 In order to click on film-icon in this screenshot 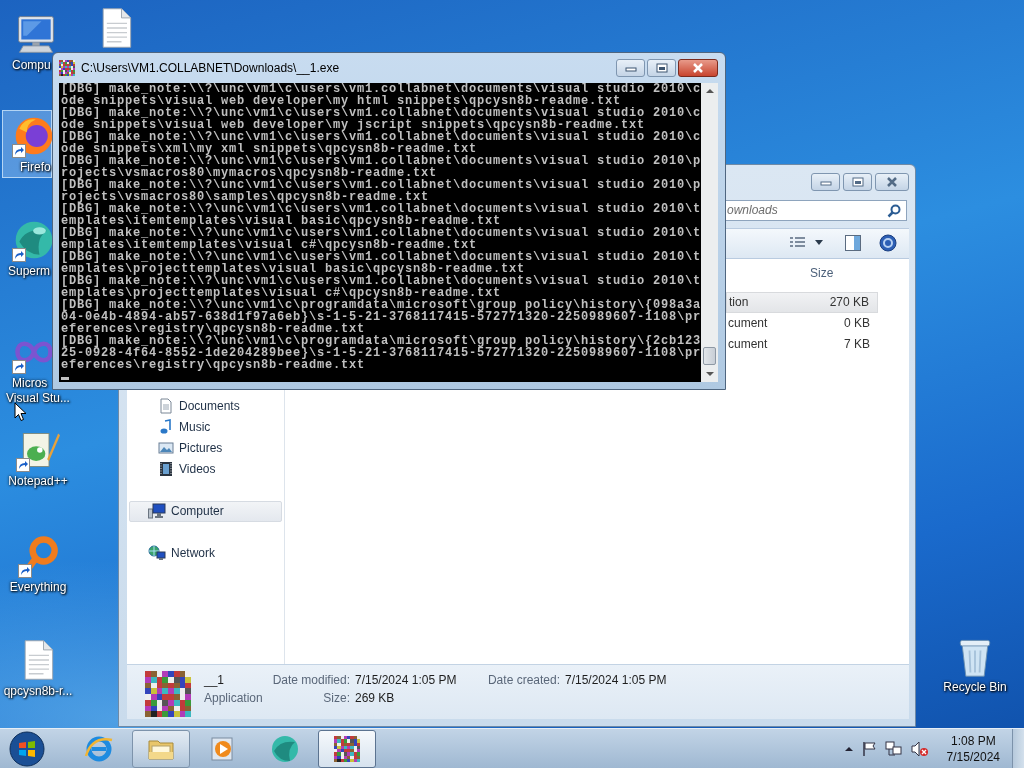, I will do `click(166, 469)`.